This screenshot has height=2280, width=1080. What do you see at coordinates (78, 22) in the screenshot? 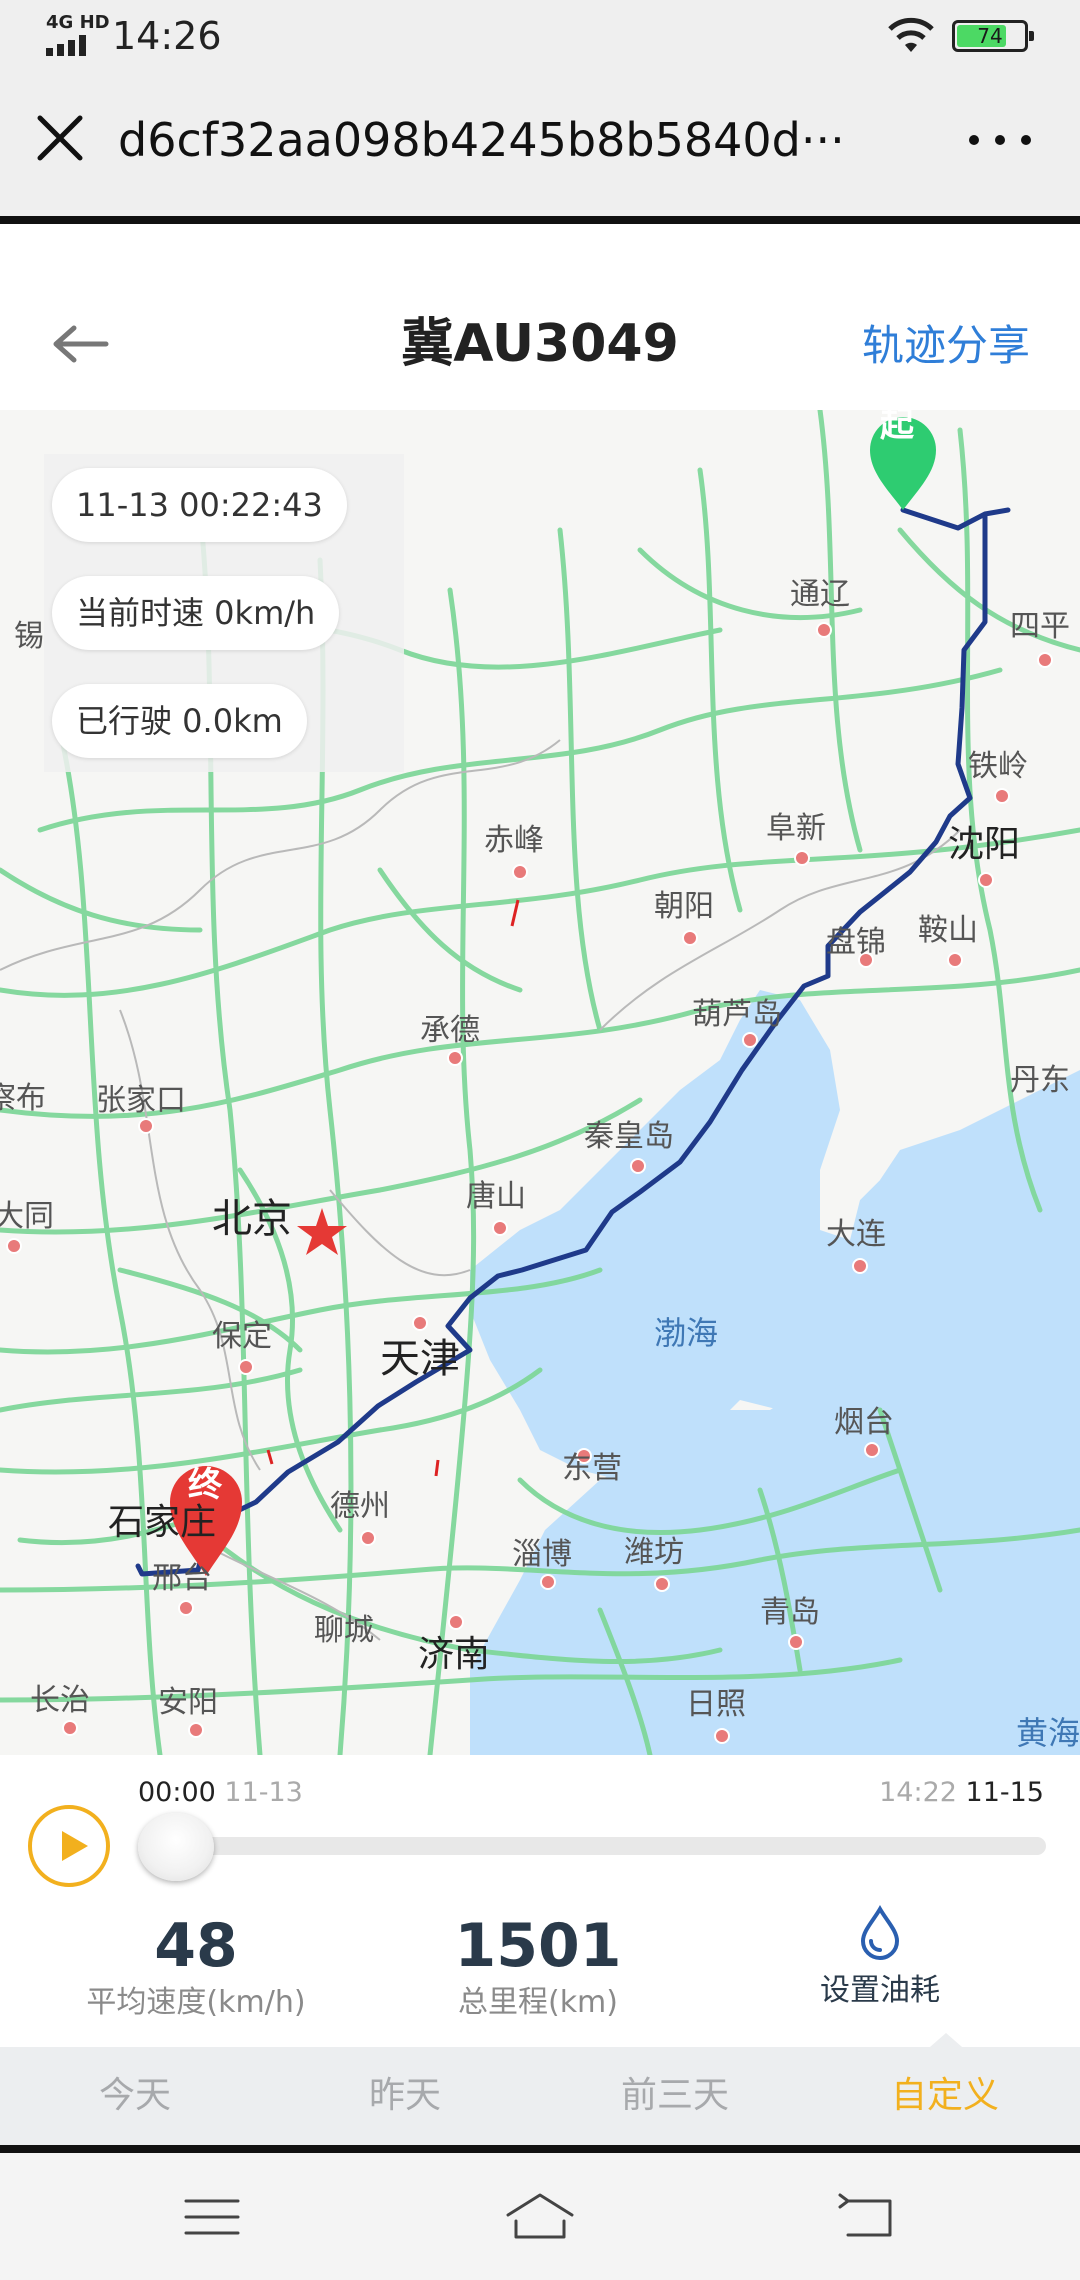
I see `network-type: 4G HD` at bounding box center [78, 22].